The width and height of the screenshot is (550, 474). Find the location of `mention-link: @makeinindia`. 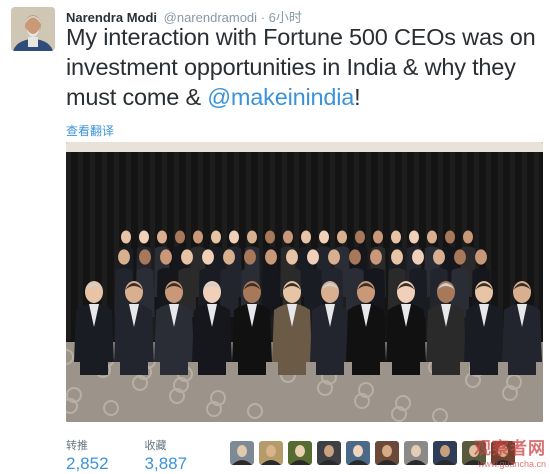

mention-link: @makeinindia is located at coordinates (280, 97).